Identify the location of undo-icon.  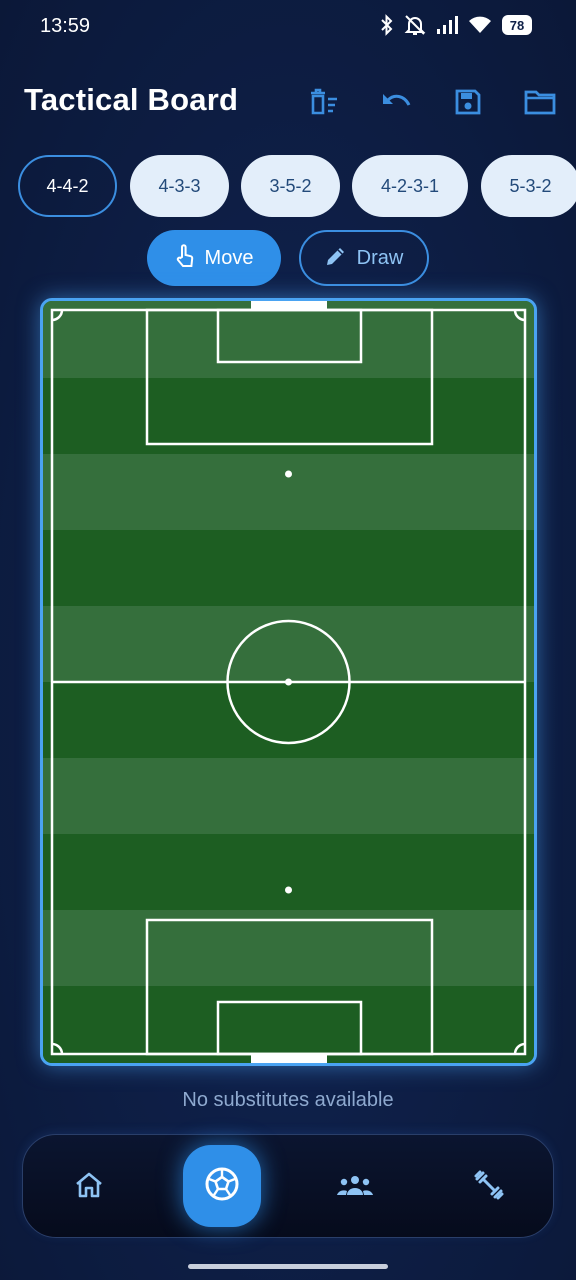
(396, 102).